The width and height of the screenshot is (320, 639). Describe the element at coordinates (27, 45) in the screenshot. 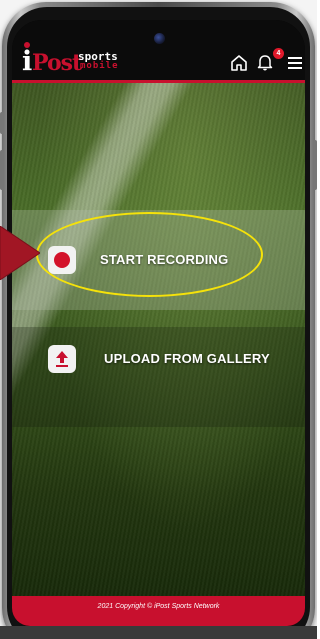

I see `logo-dot` at that location.